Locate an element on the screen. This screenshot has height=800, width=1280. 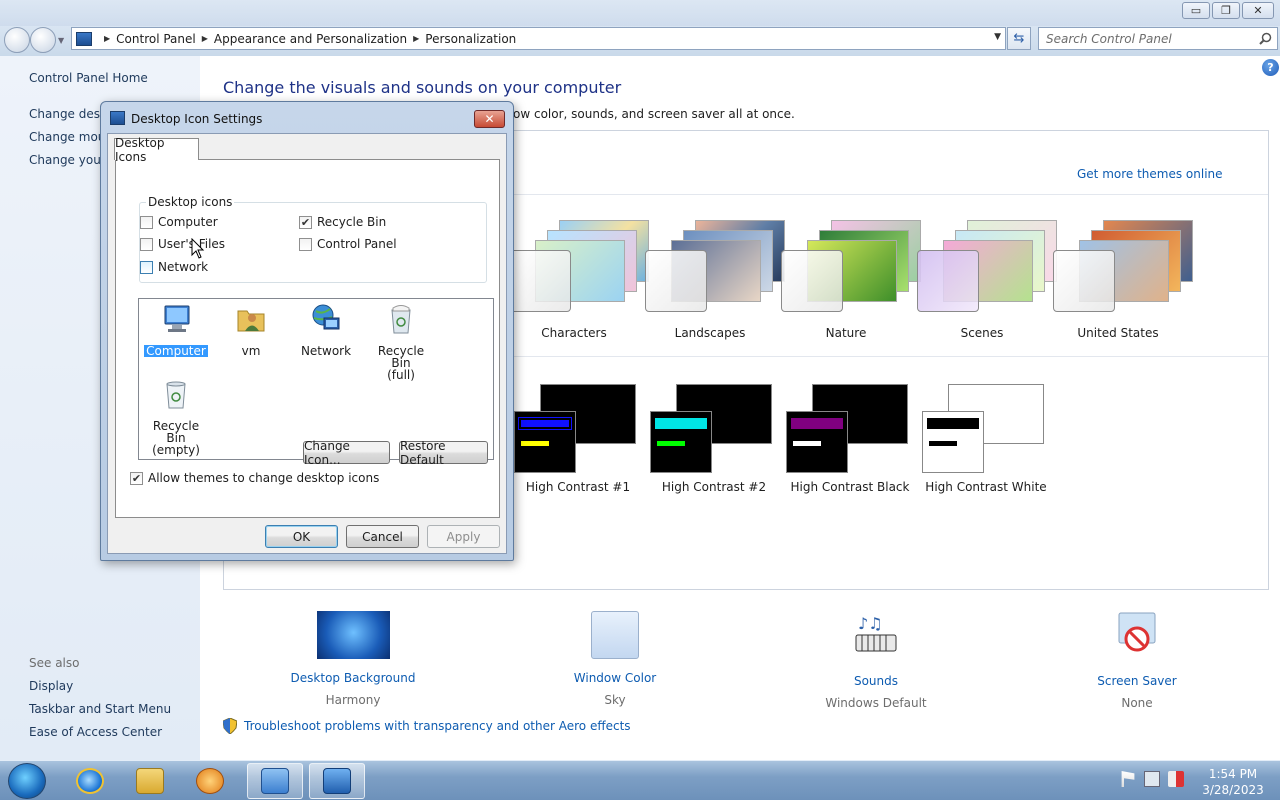
desktop-background-link: Desktop Background is located at coordinates (353, 678).